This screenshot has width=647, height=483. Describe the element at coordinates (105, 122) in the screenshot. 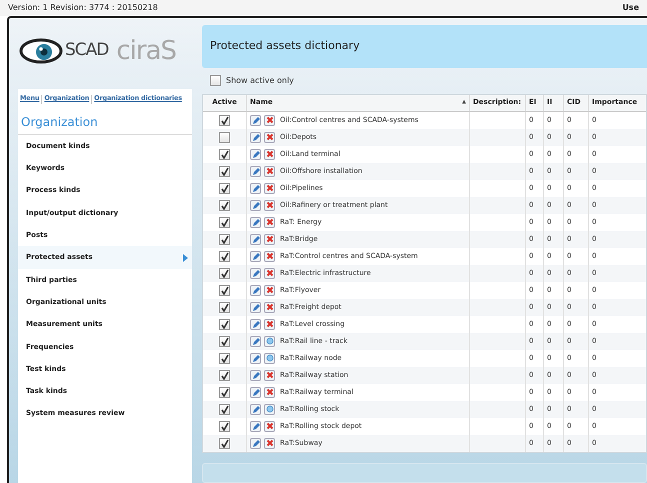

I see `sidebar-title: Organization` at that location.